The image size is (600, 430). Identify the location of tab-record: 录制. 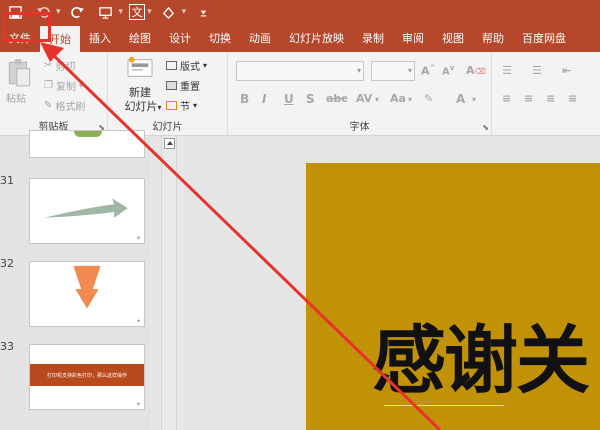
(373, 38).